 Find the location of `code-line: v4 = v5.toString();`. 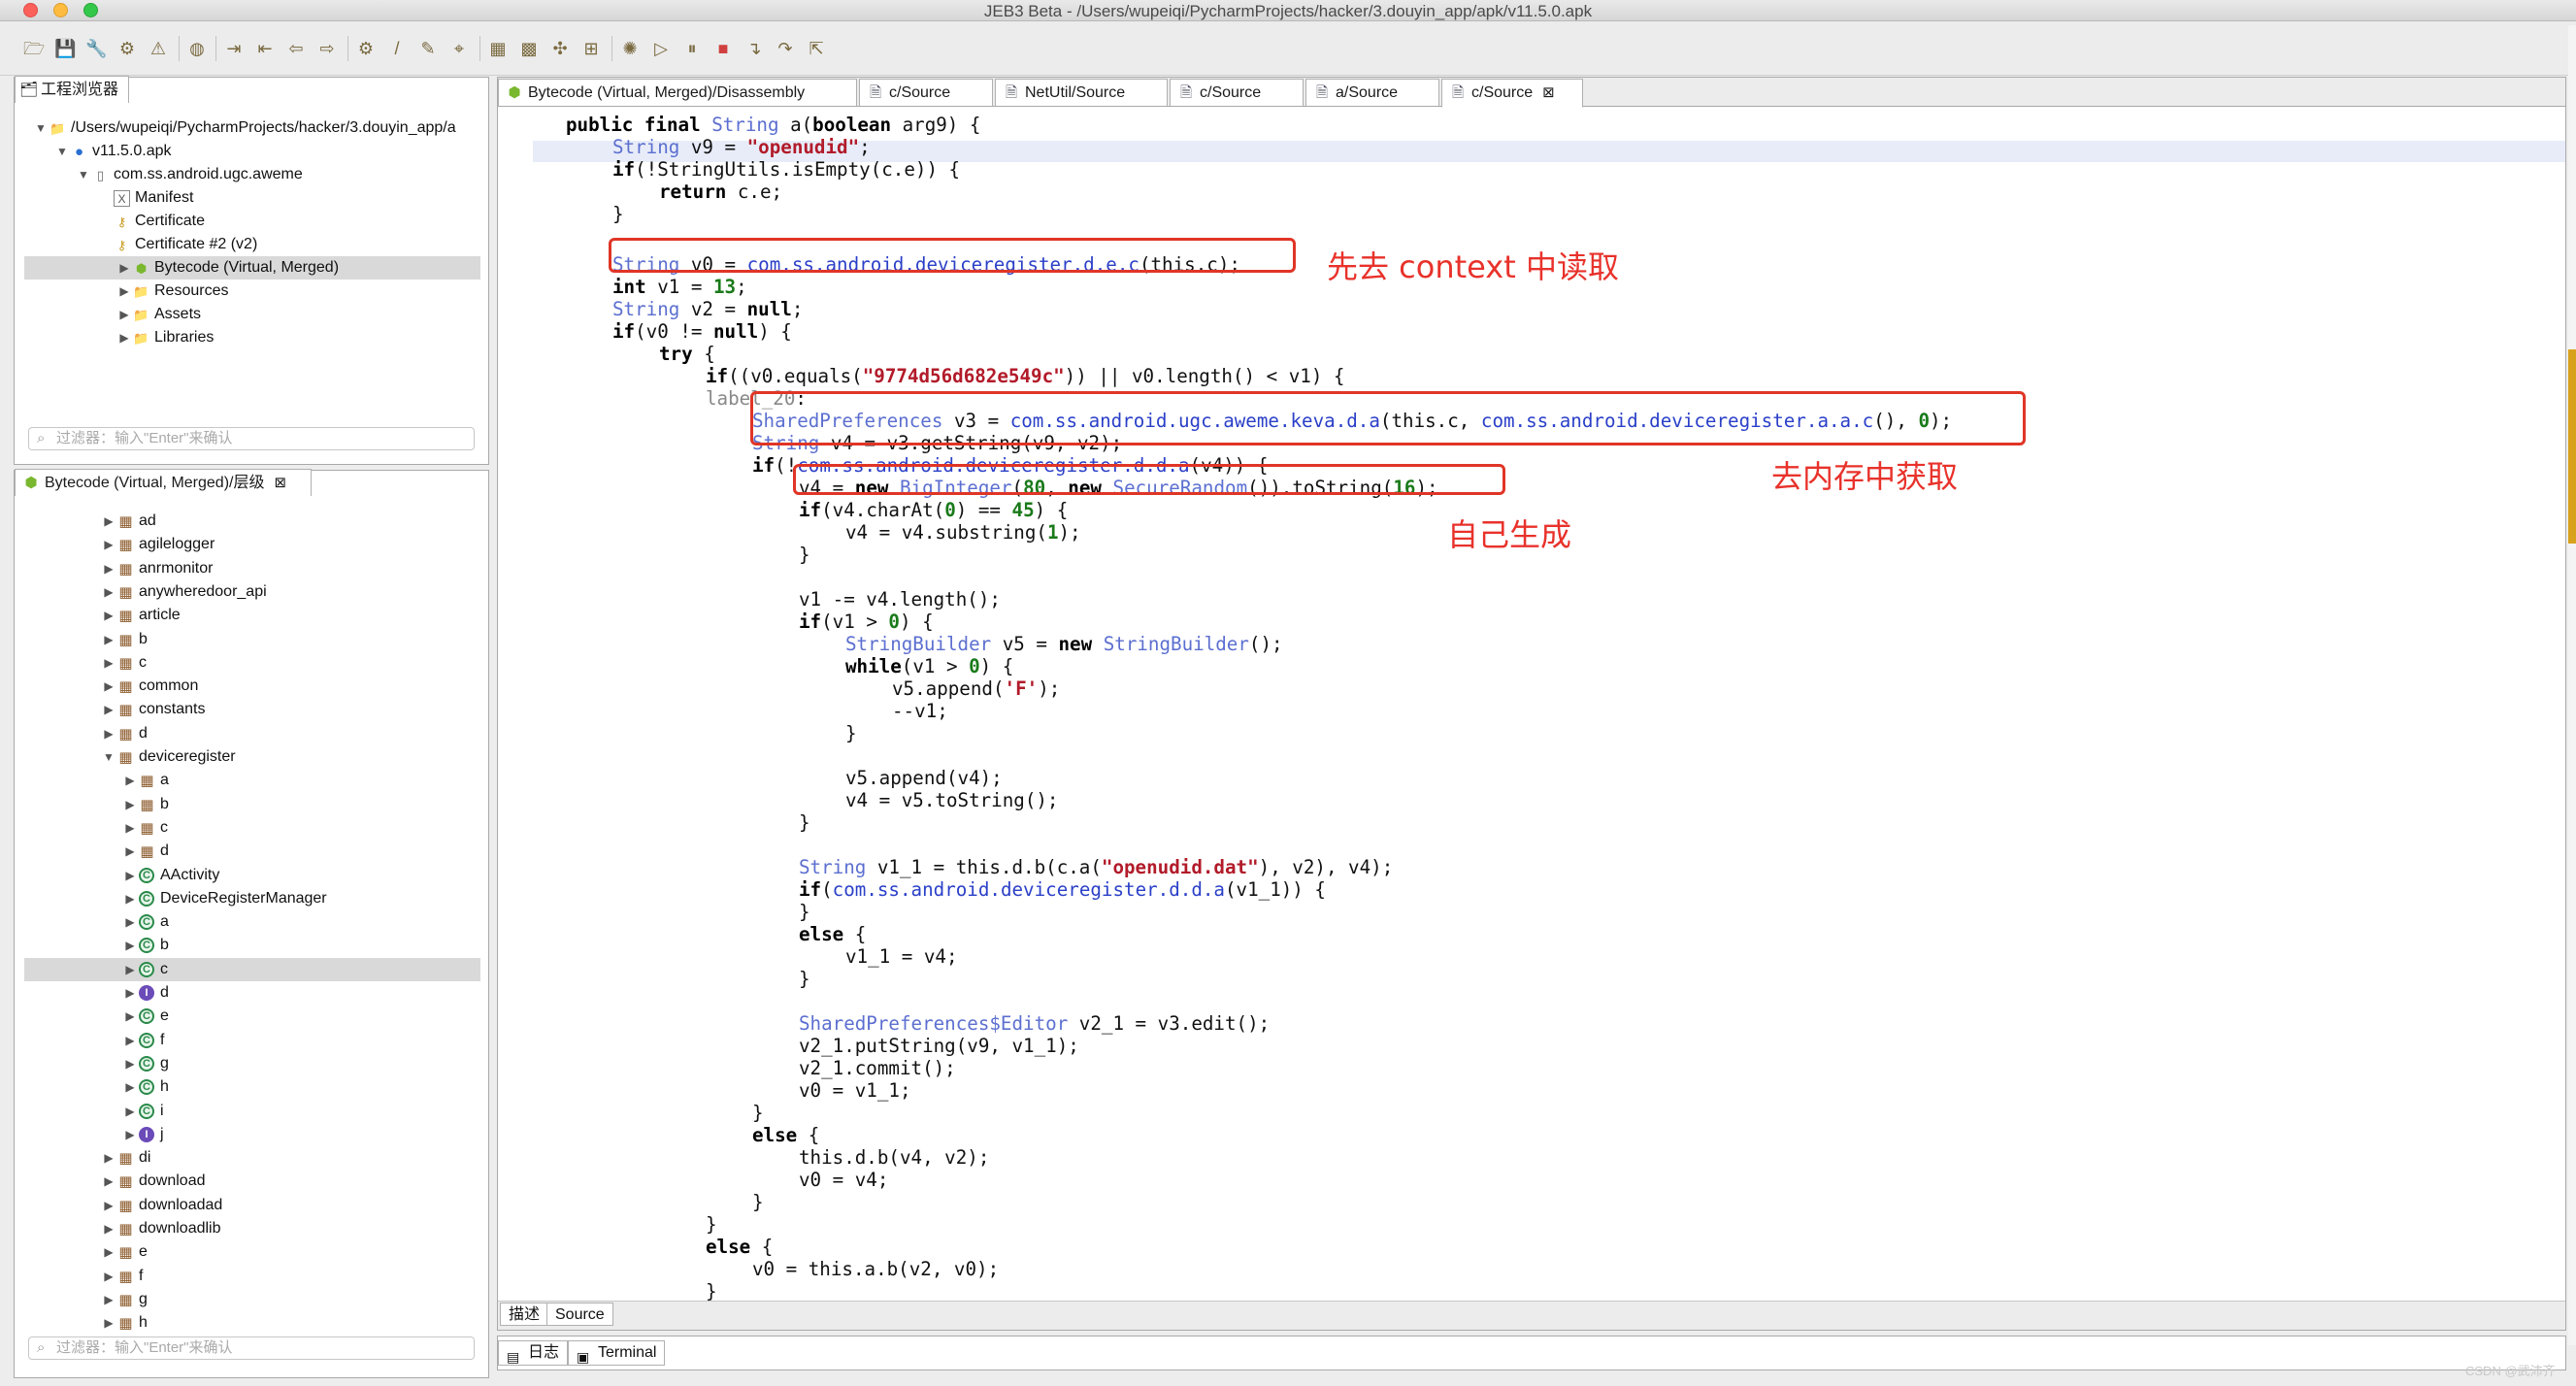

code-line: v4 = v5.toString(); is located at coordinates (952, 800).